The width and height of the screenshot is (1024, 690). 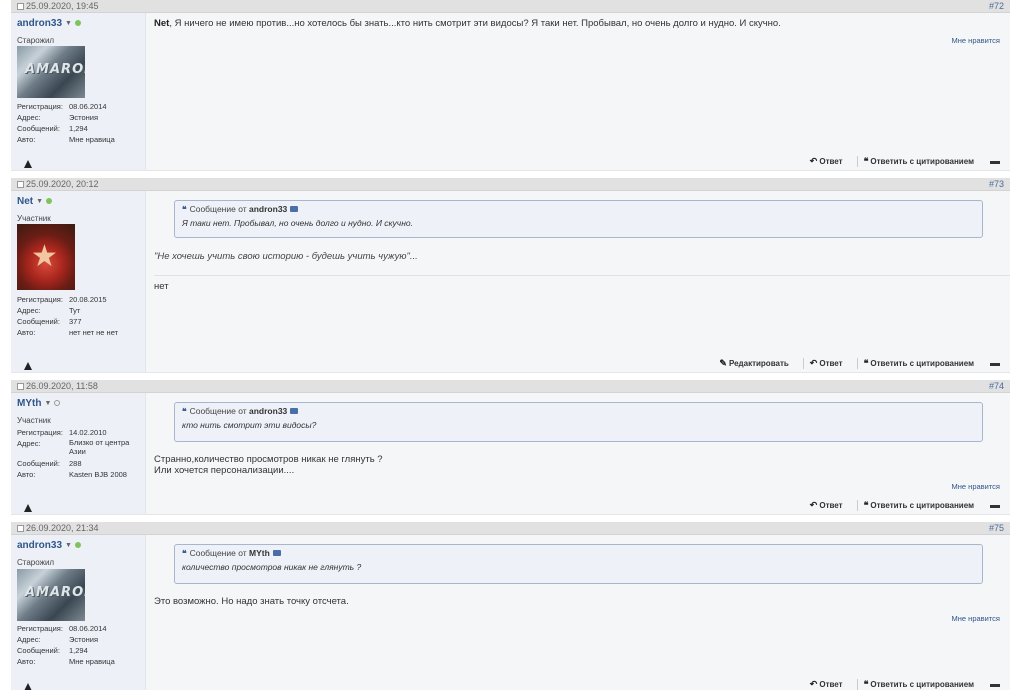 What do you see at coordinates (510, 386) in the screenshot?
I see `post-header: 26.09.2020, 11:58 #74` at bounding box center [510, 386].